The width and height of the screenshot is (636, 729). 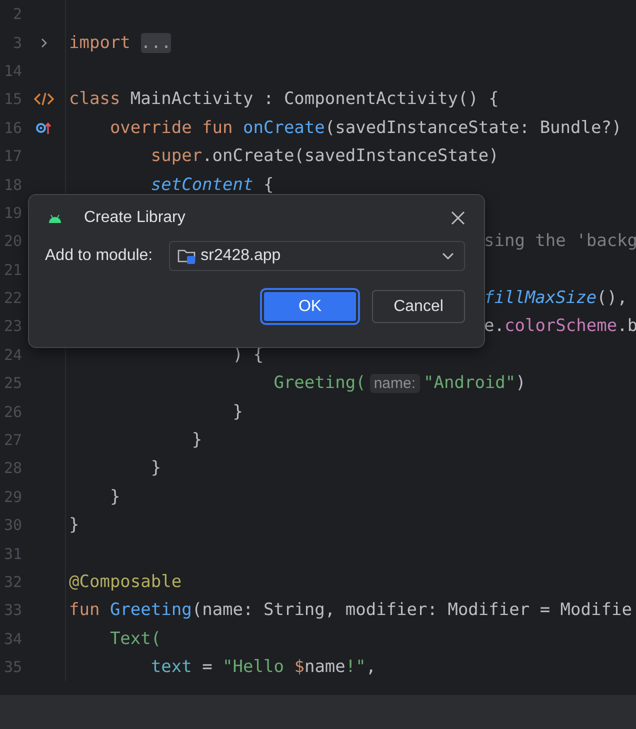 I want to click on code-line: @Composable, so click(x=125, y=582).